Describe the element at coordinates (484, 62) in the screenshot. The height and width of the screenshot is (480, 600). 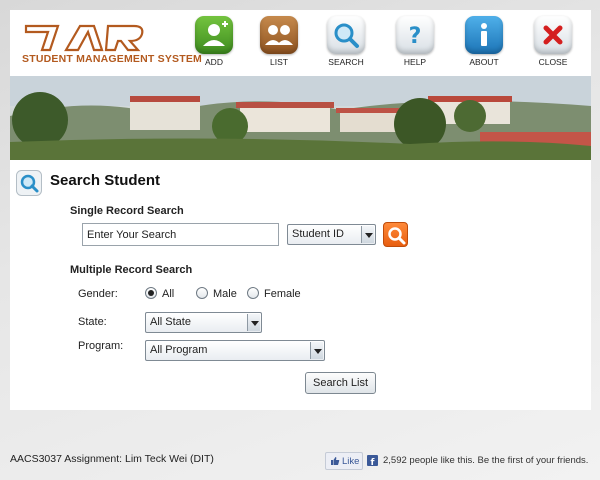
I see `about-label: ABOUT` at that location.